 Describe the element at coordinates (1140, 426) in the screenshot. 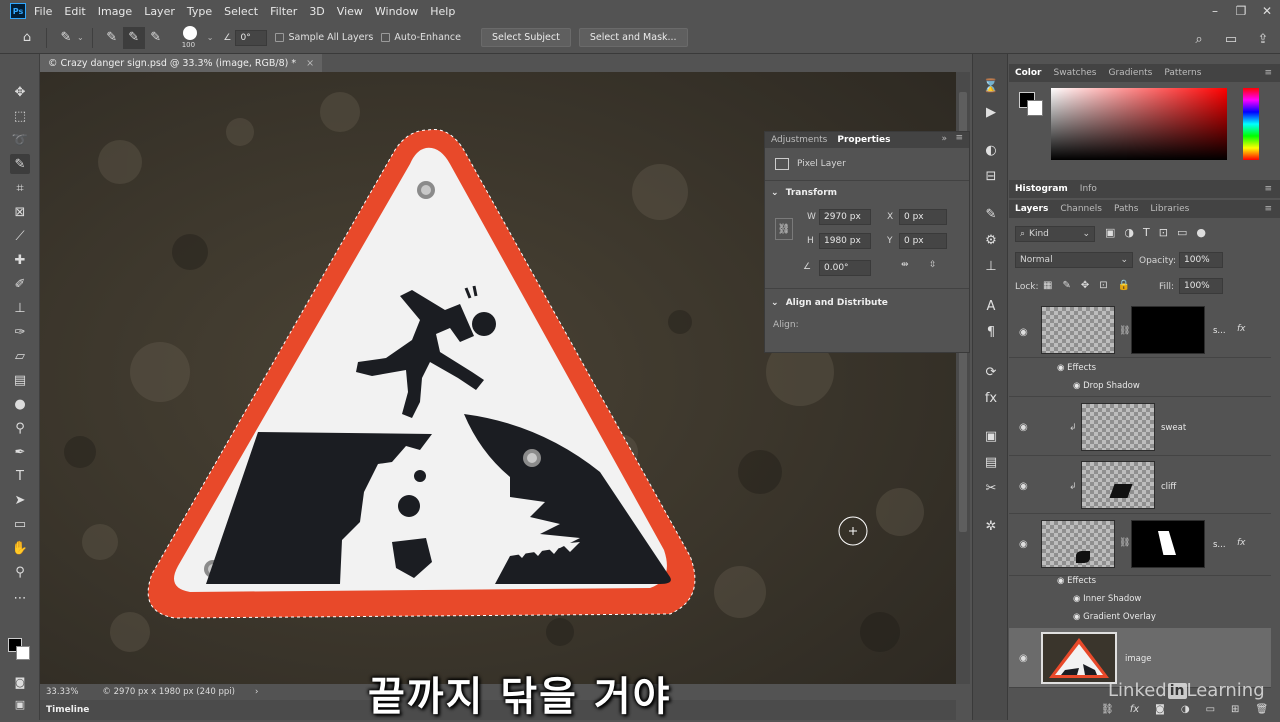

I see `layer-row: ◉ ↲ sweat` at that location.